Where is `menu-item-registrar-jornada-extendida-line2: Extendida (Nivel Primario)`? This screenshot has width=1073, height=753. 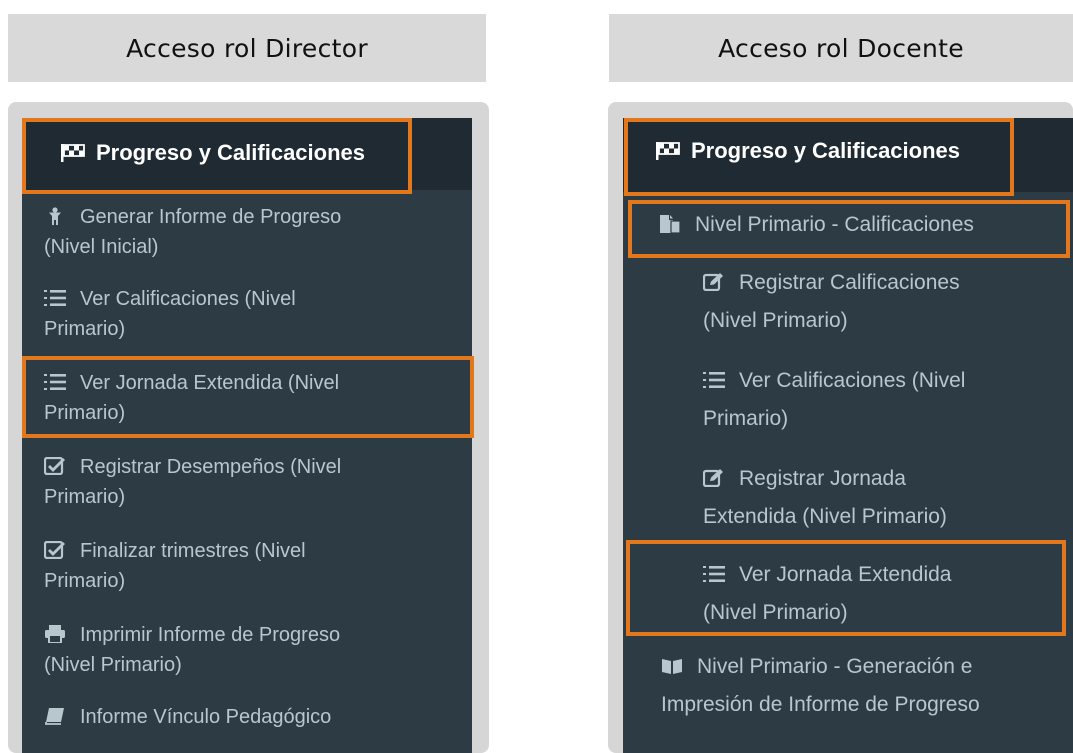 menu-item-registrar-jornada-extendida-line2: Extendida (Nivel Primario) is located at coordinates (825, 517).